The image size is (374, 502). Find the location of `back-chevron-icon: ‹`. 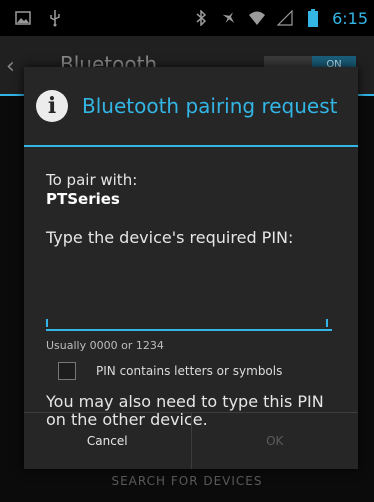

back-chevron-icon: ‹ is located at coordinates (10, 66).